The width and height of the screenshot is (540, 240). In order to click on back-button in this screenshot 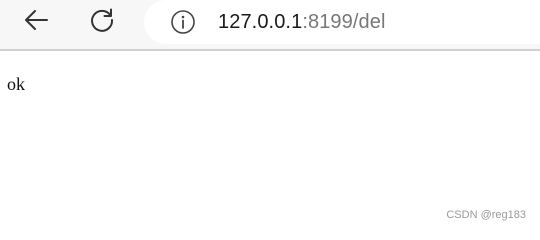, I will do `click(36, 22)`.